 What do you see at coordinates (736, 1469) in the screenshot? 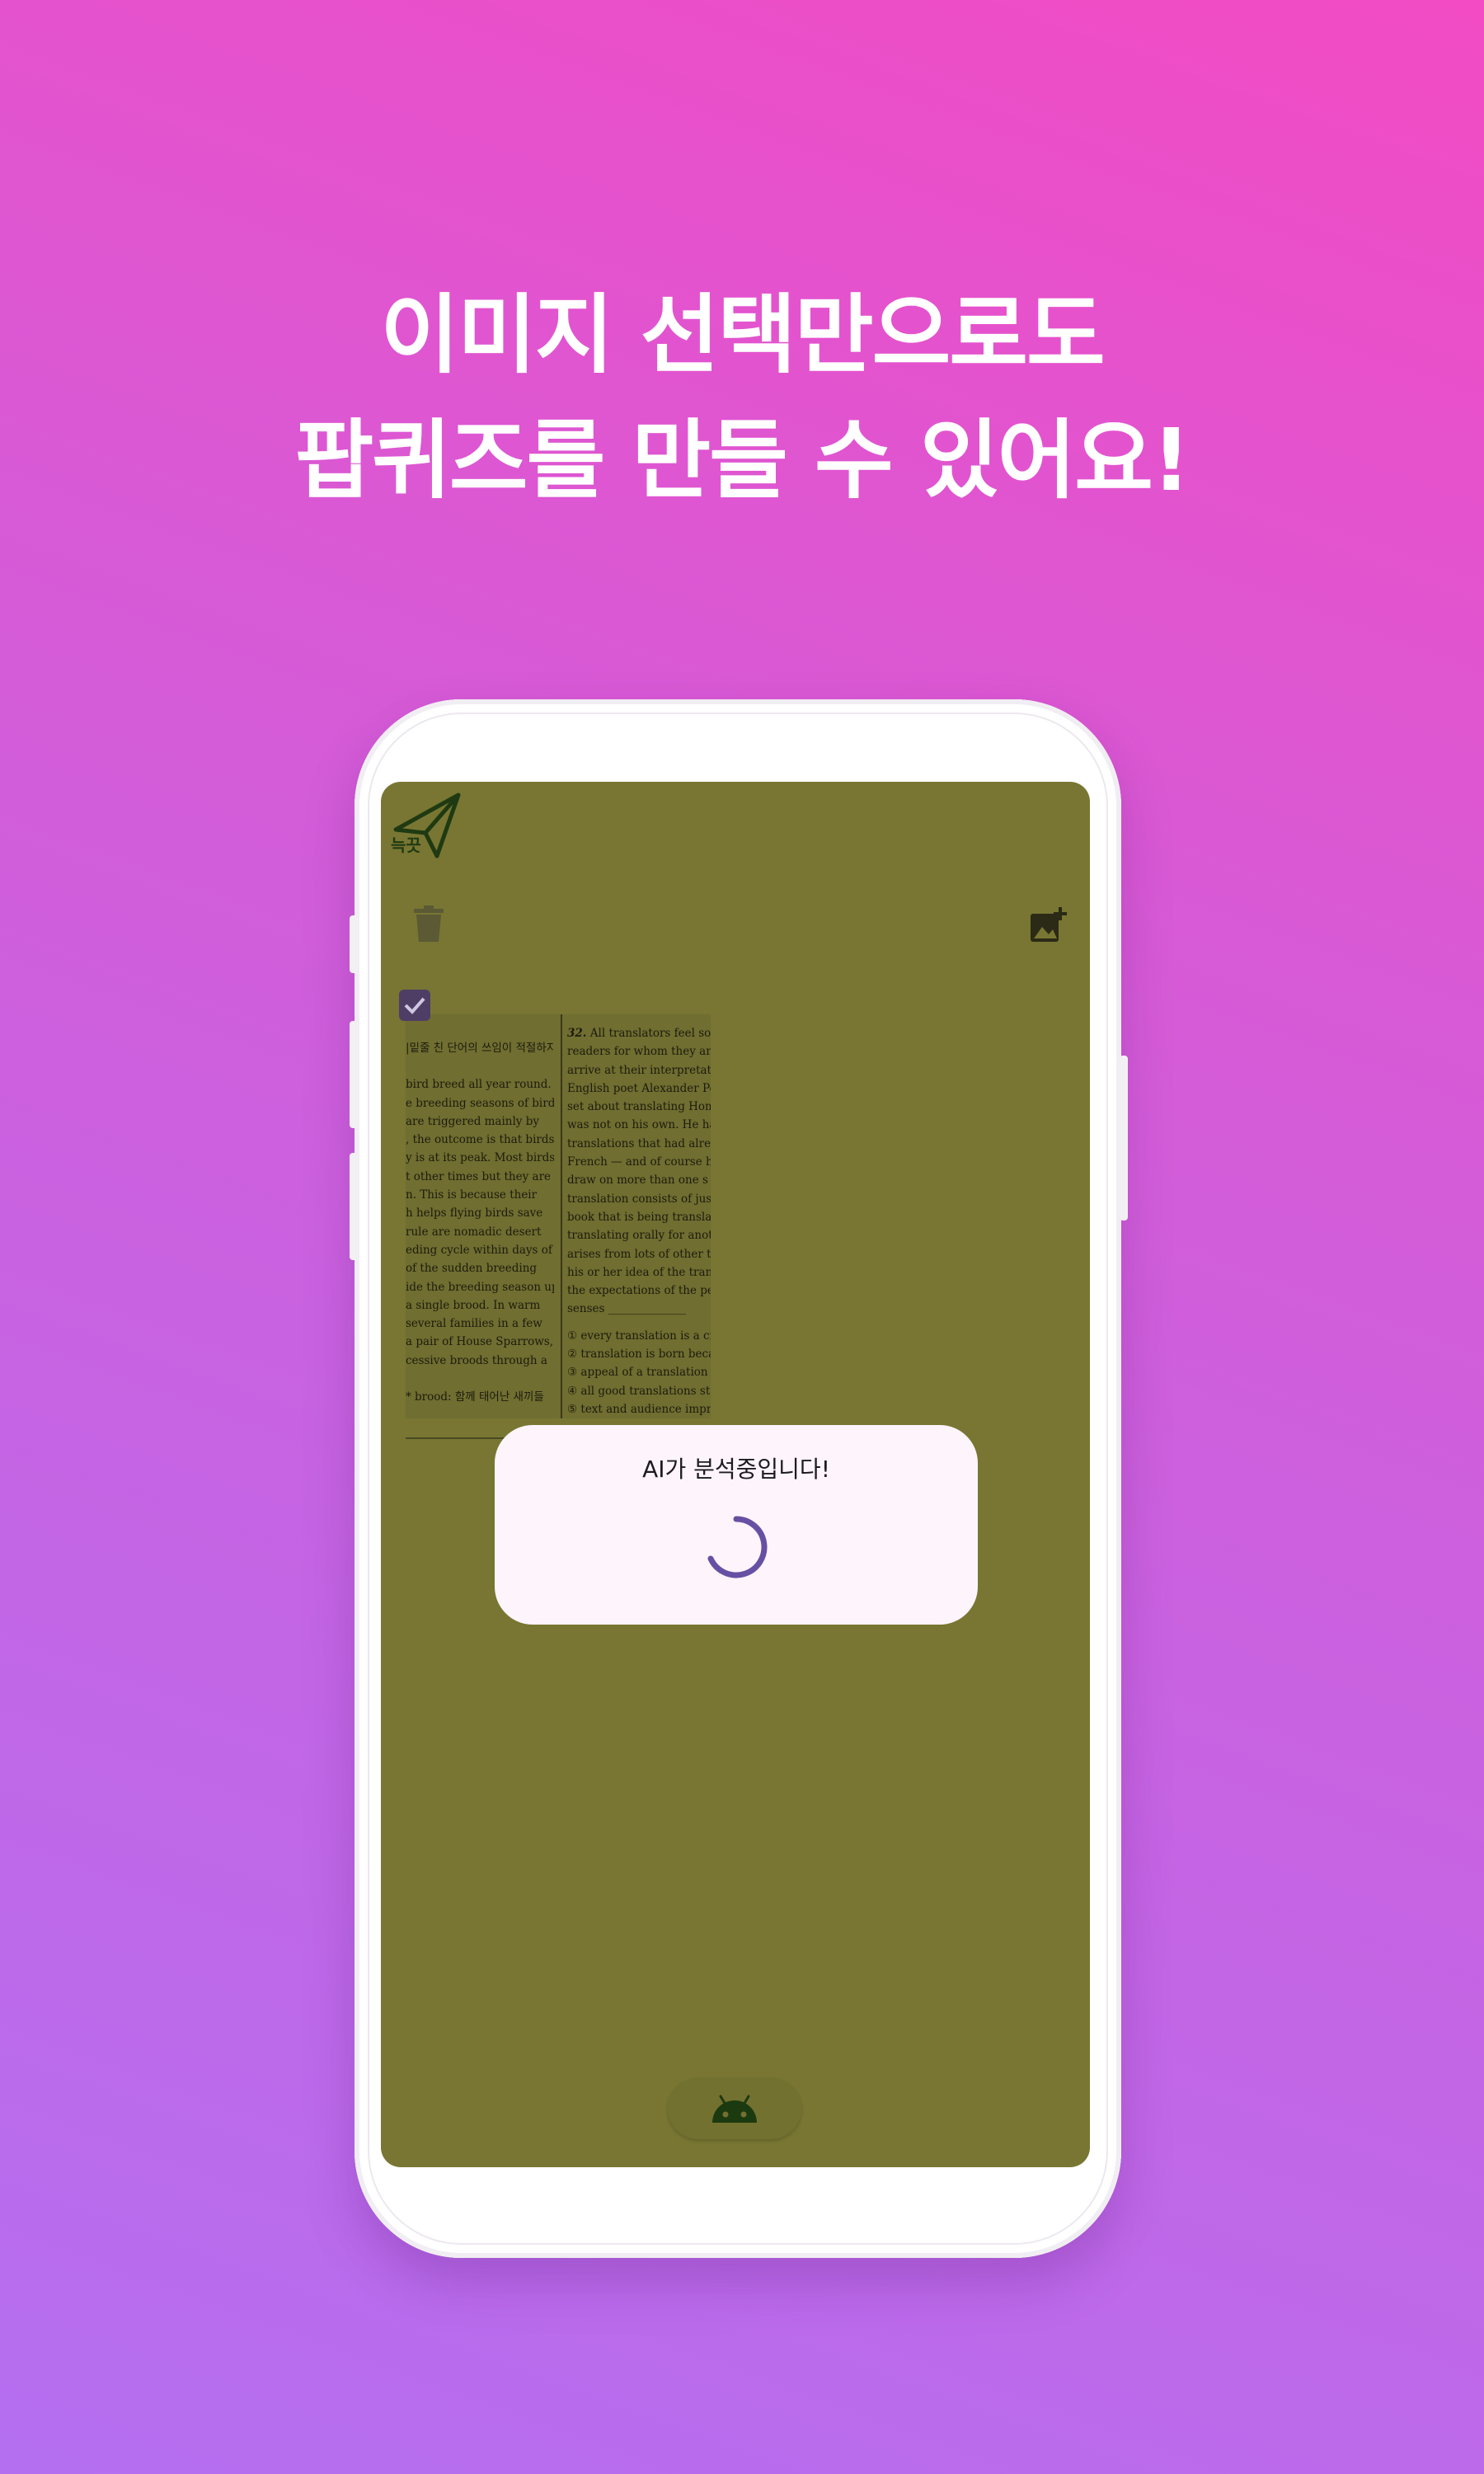
I see `loading-message: AI가 분석중입니다!` at bounding box center [736, 1469].